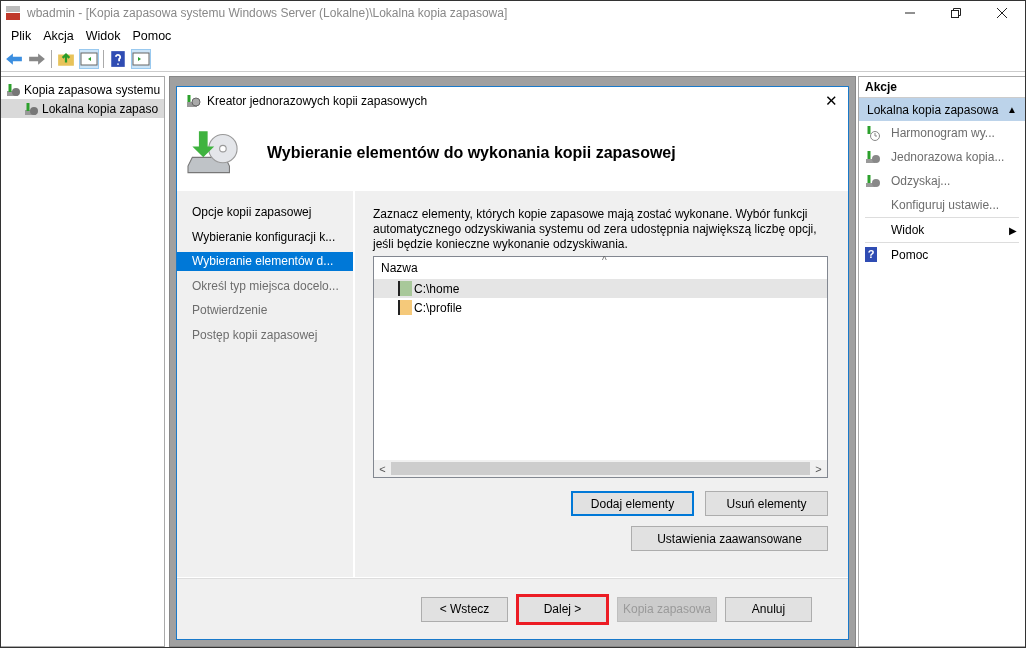 This screenshot has width=1026, height=648. What do you see at coordinates (438, 307) in the screenshot?
I see `item-path: C:\profile` at bounding box center [438, 307].